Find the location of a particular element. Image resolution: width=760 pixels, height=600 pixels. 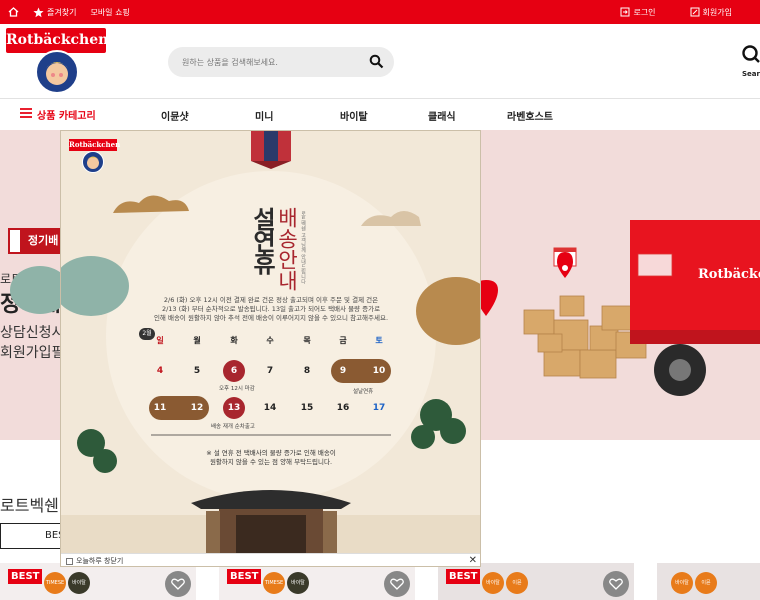

mobile-shop-link: 모바일 쇼핑 is located at coordinates (109, 12).